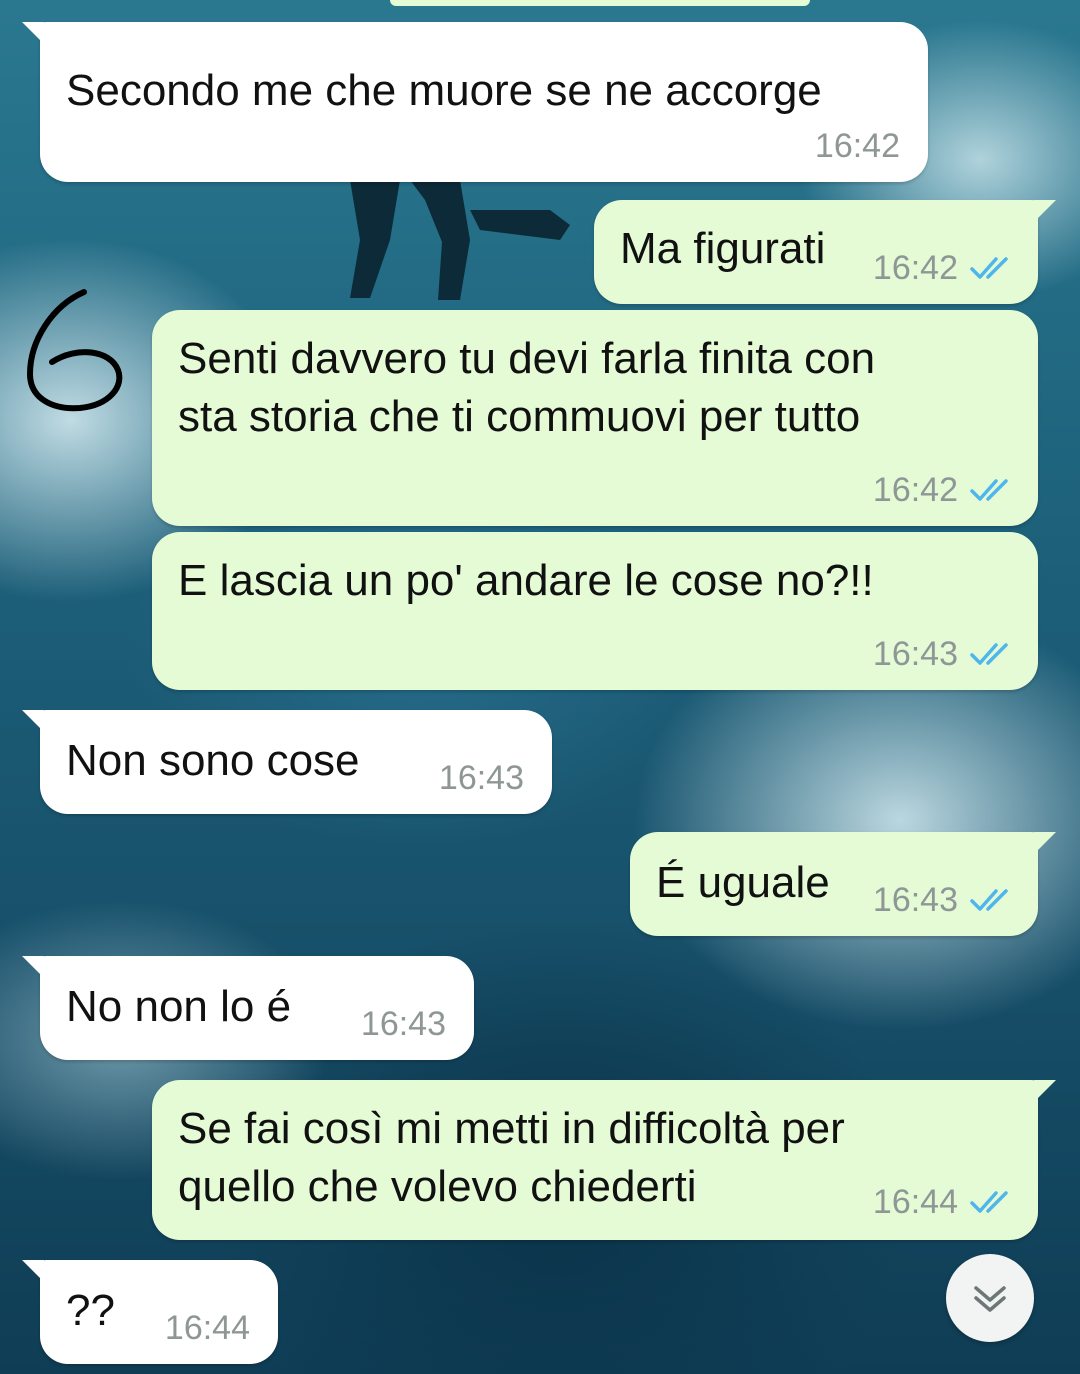 This screenshot has height=1374, width=1080. Describe the element at coordinates (511, 1128) in the screenshot. I see `message-text-line: Se fai così mi metti in difficoltà per` at that location.